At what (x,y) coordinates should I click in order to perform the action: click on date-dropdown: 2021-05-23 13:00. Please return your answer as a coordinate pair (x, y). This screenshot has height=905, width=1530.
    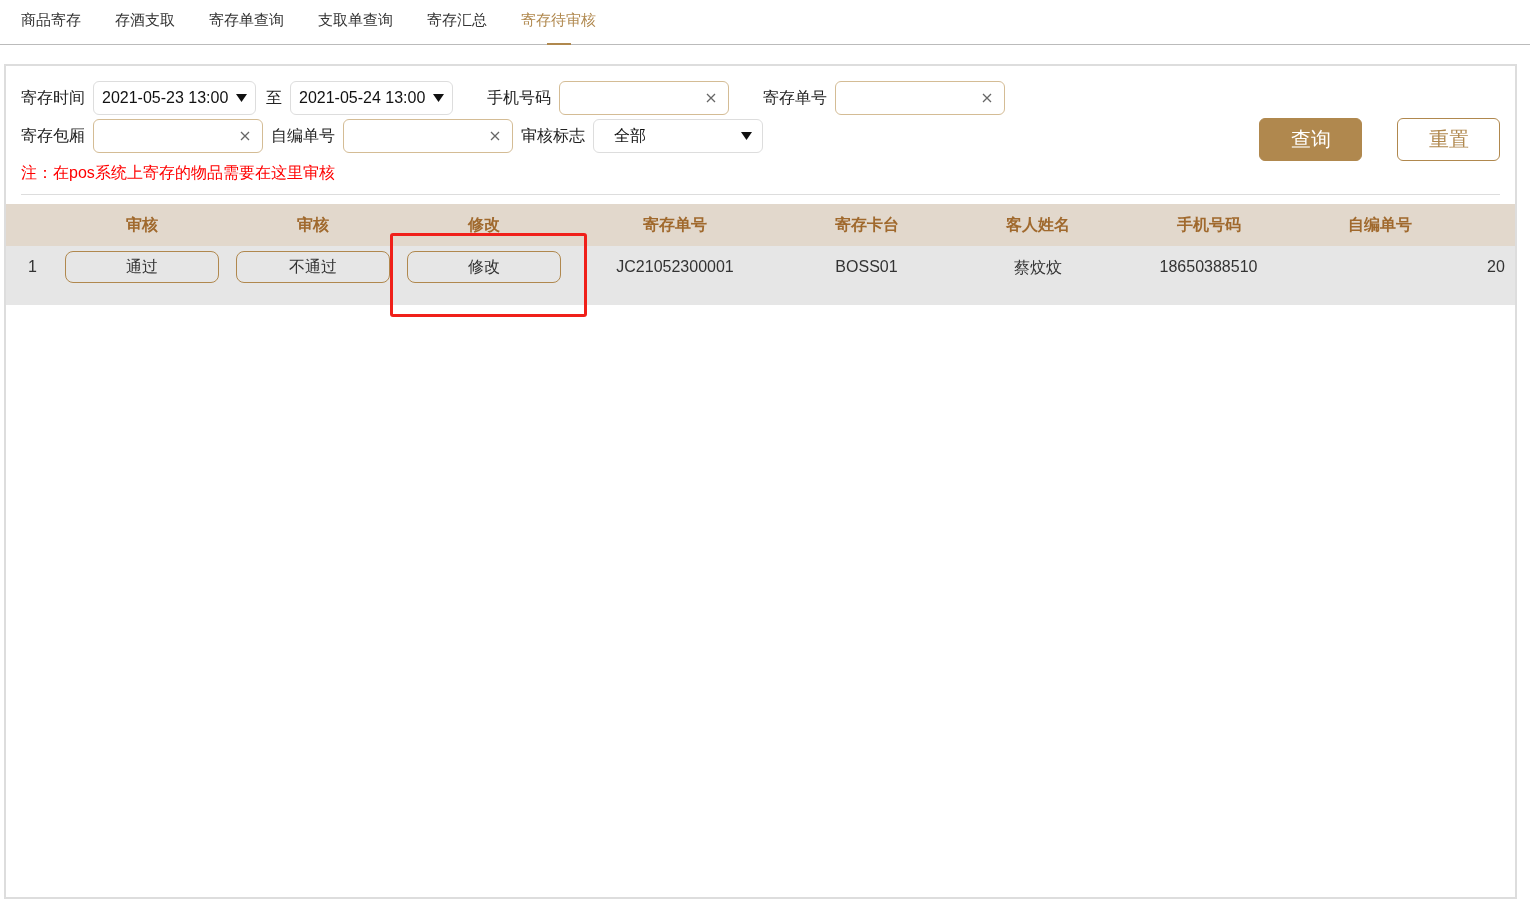
    Looking at the image, I should click on (174, 98).